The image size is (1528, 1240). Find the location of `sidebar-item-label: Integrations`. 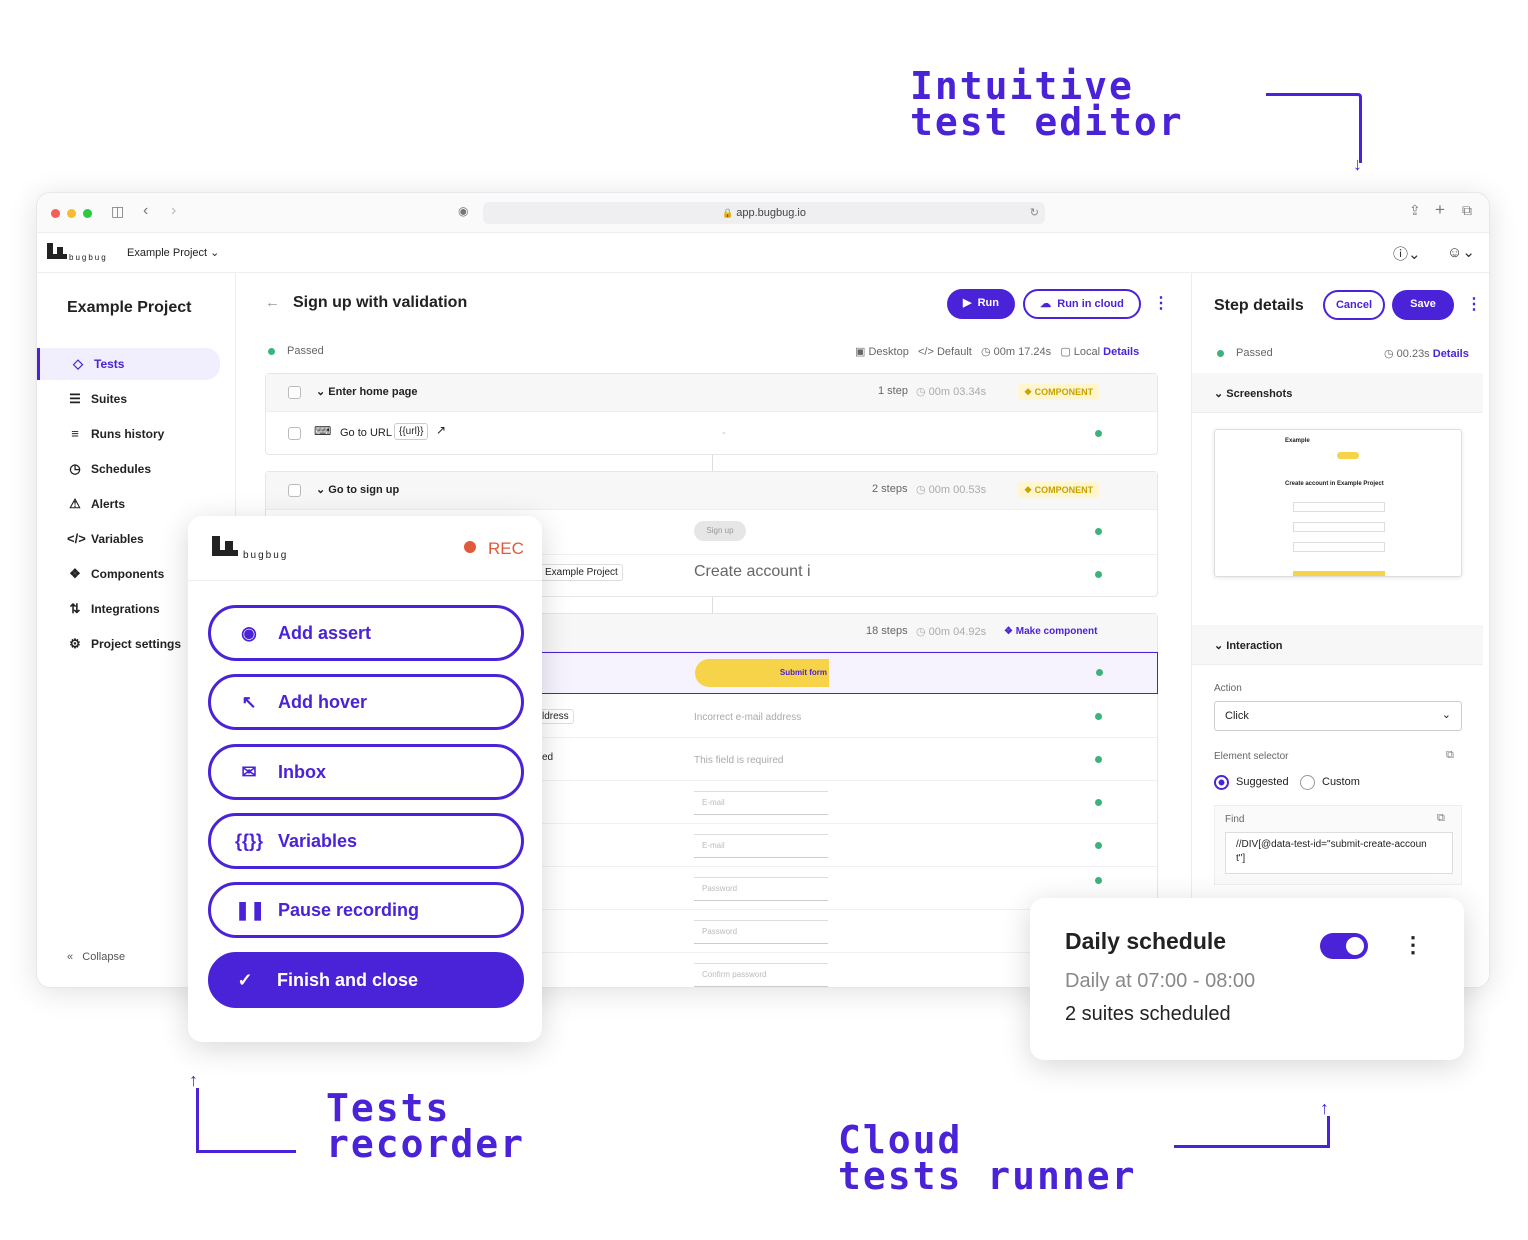

sidebar-item-label: Integrations is located at coordinates (125, 609).